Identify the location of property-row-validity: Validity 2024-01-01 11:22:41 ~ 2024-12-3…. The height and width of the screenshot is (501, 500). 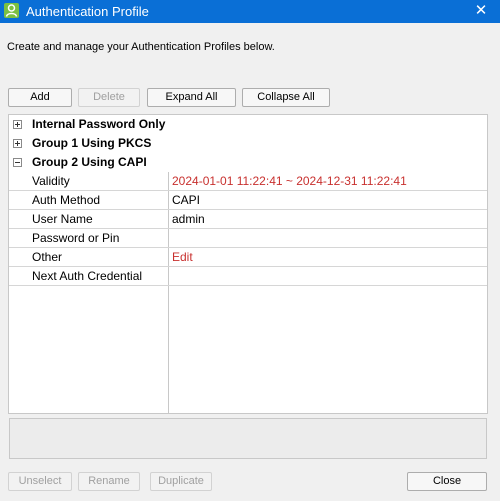
(248, 181).